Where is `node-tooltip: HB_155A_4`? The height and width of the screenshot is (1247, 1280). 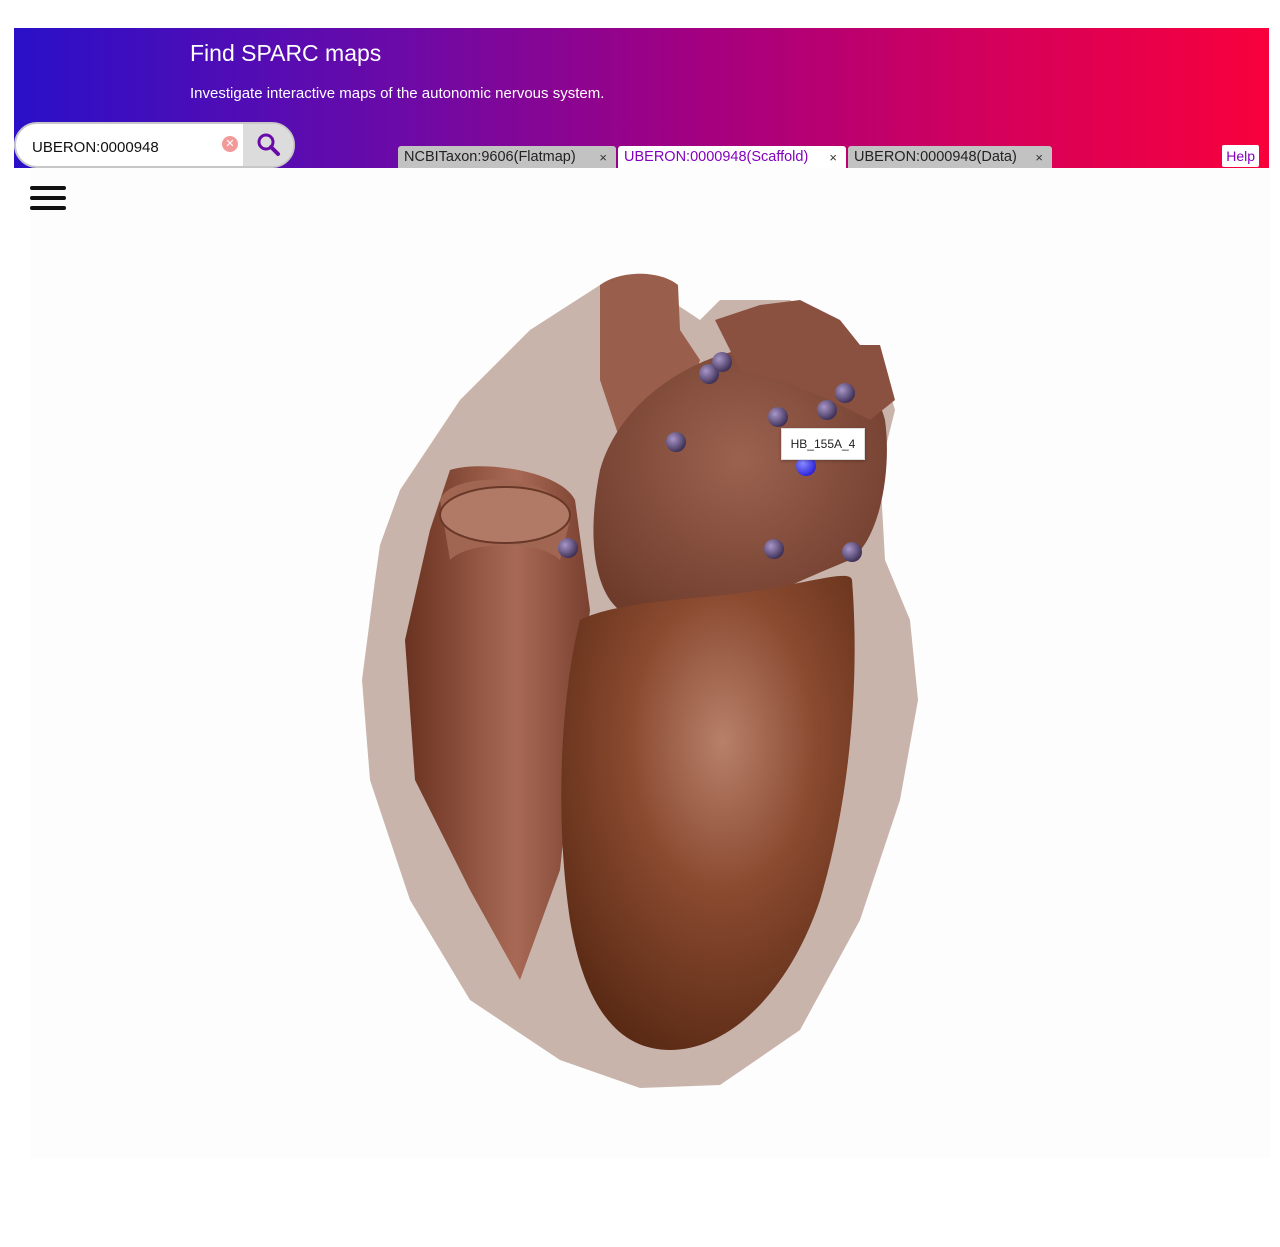
node-tooltip: HB_155A_4 is located at coordinates (823, 444).